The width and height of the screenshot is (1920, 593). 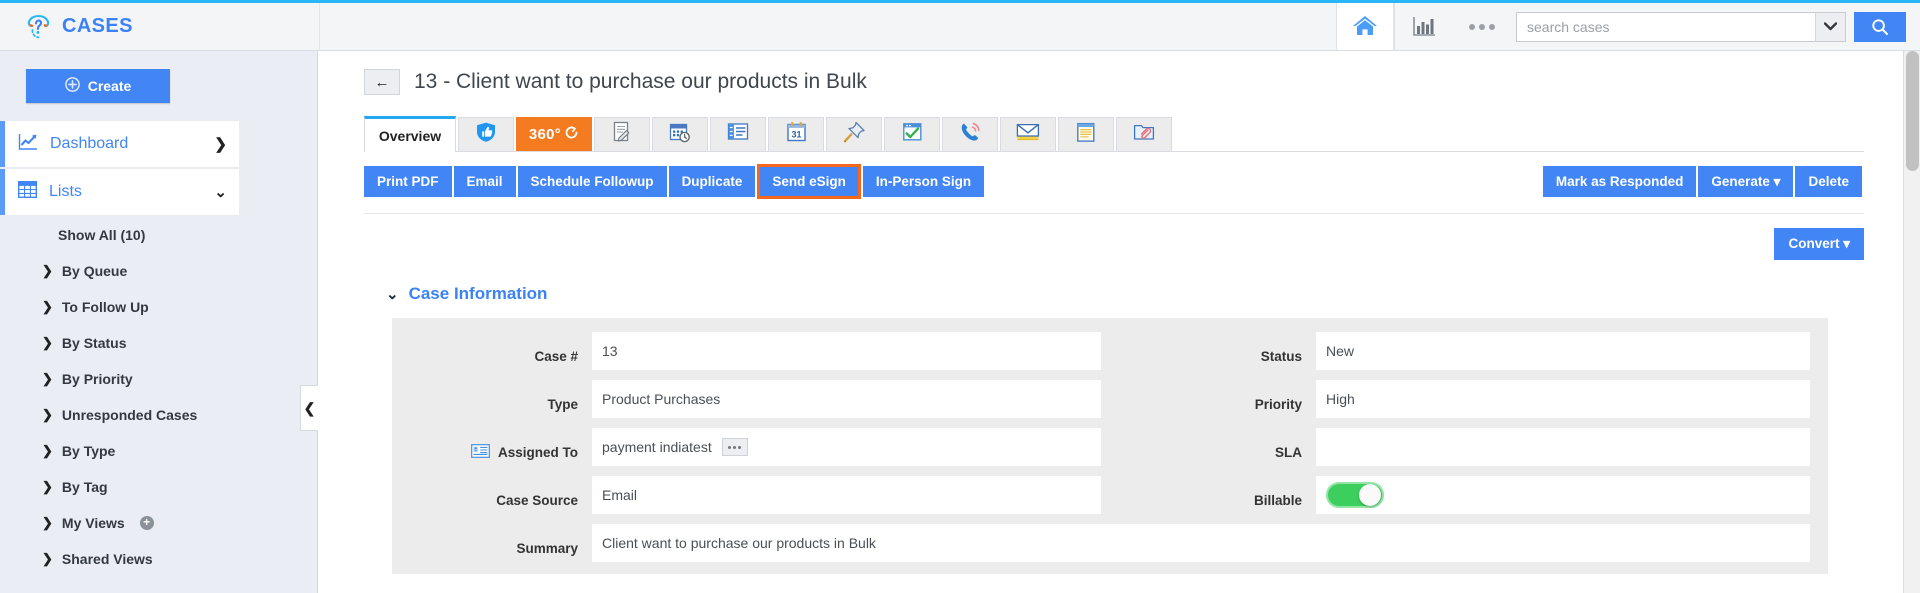 What do you see at coordinates (158, 451) in the screenshot?
I see `sidebar-item-by-type: ❯ By Type` at bounding box center [158, 451].